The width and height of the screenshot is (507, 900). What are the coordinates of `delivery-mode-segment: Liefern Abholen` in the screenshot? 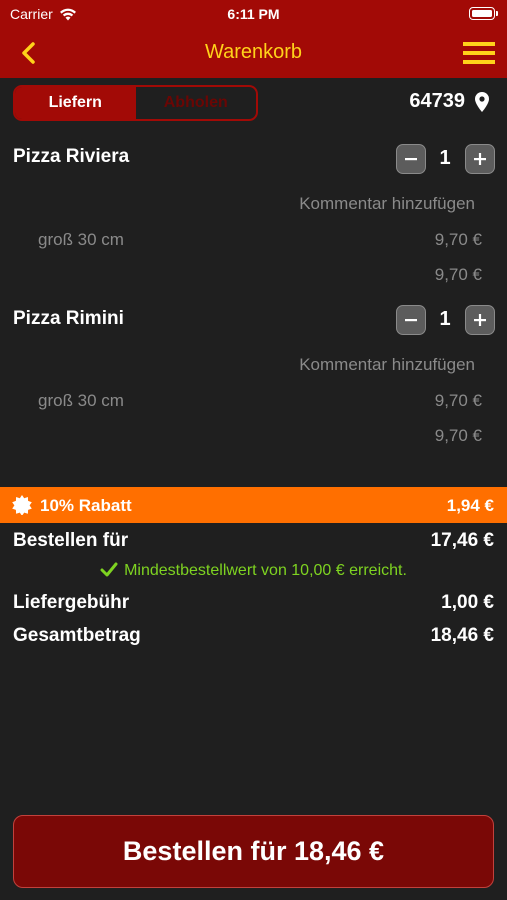 It's located at (135, 103).